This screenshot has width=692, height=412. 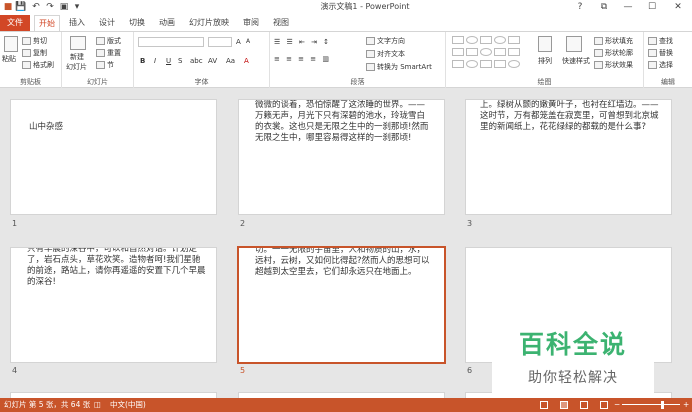 I want to click on tab-file: 文件, so click(x=15, y=23).